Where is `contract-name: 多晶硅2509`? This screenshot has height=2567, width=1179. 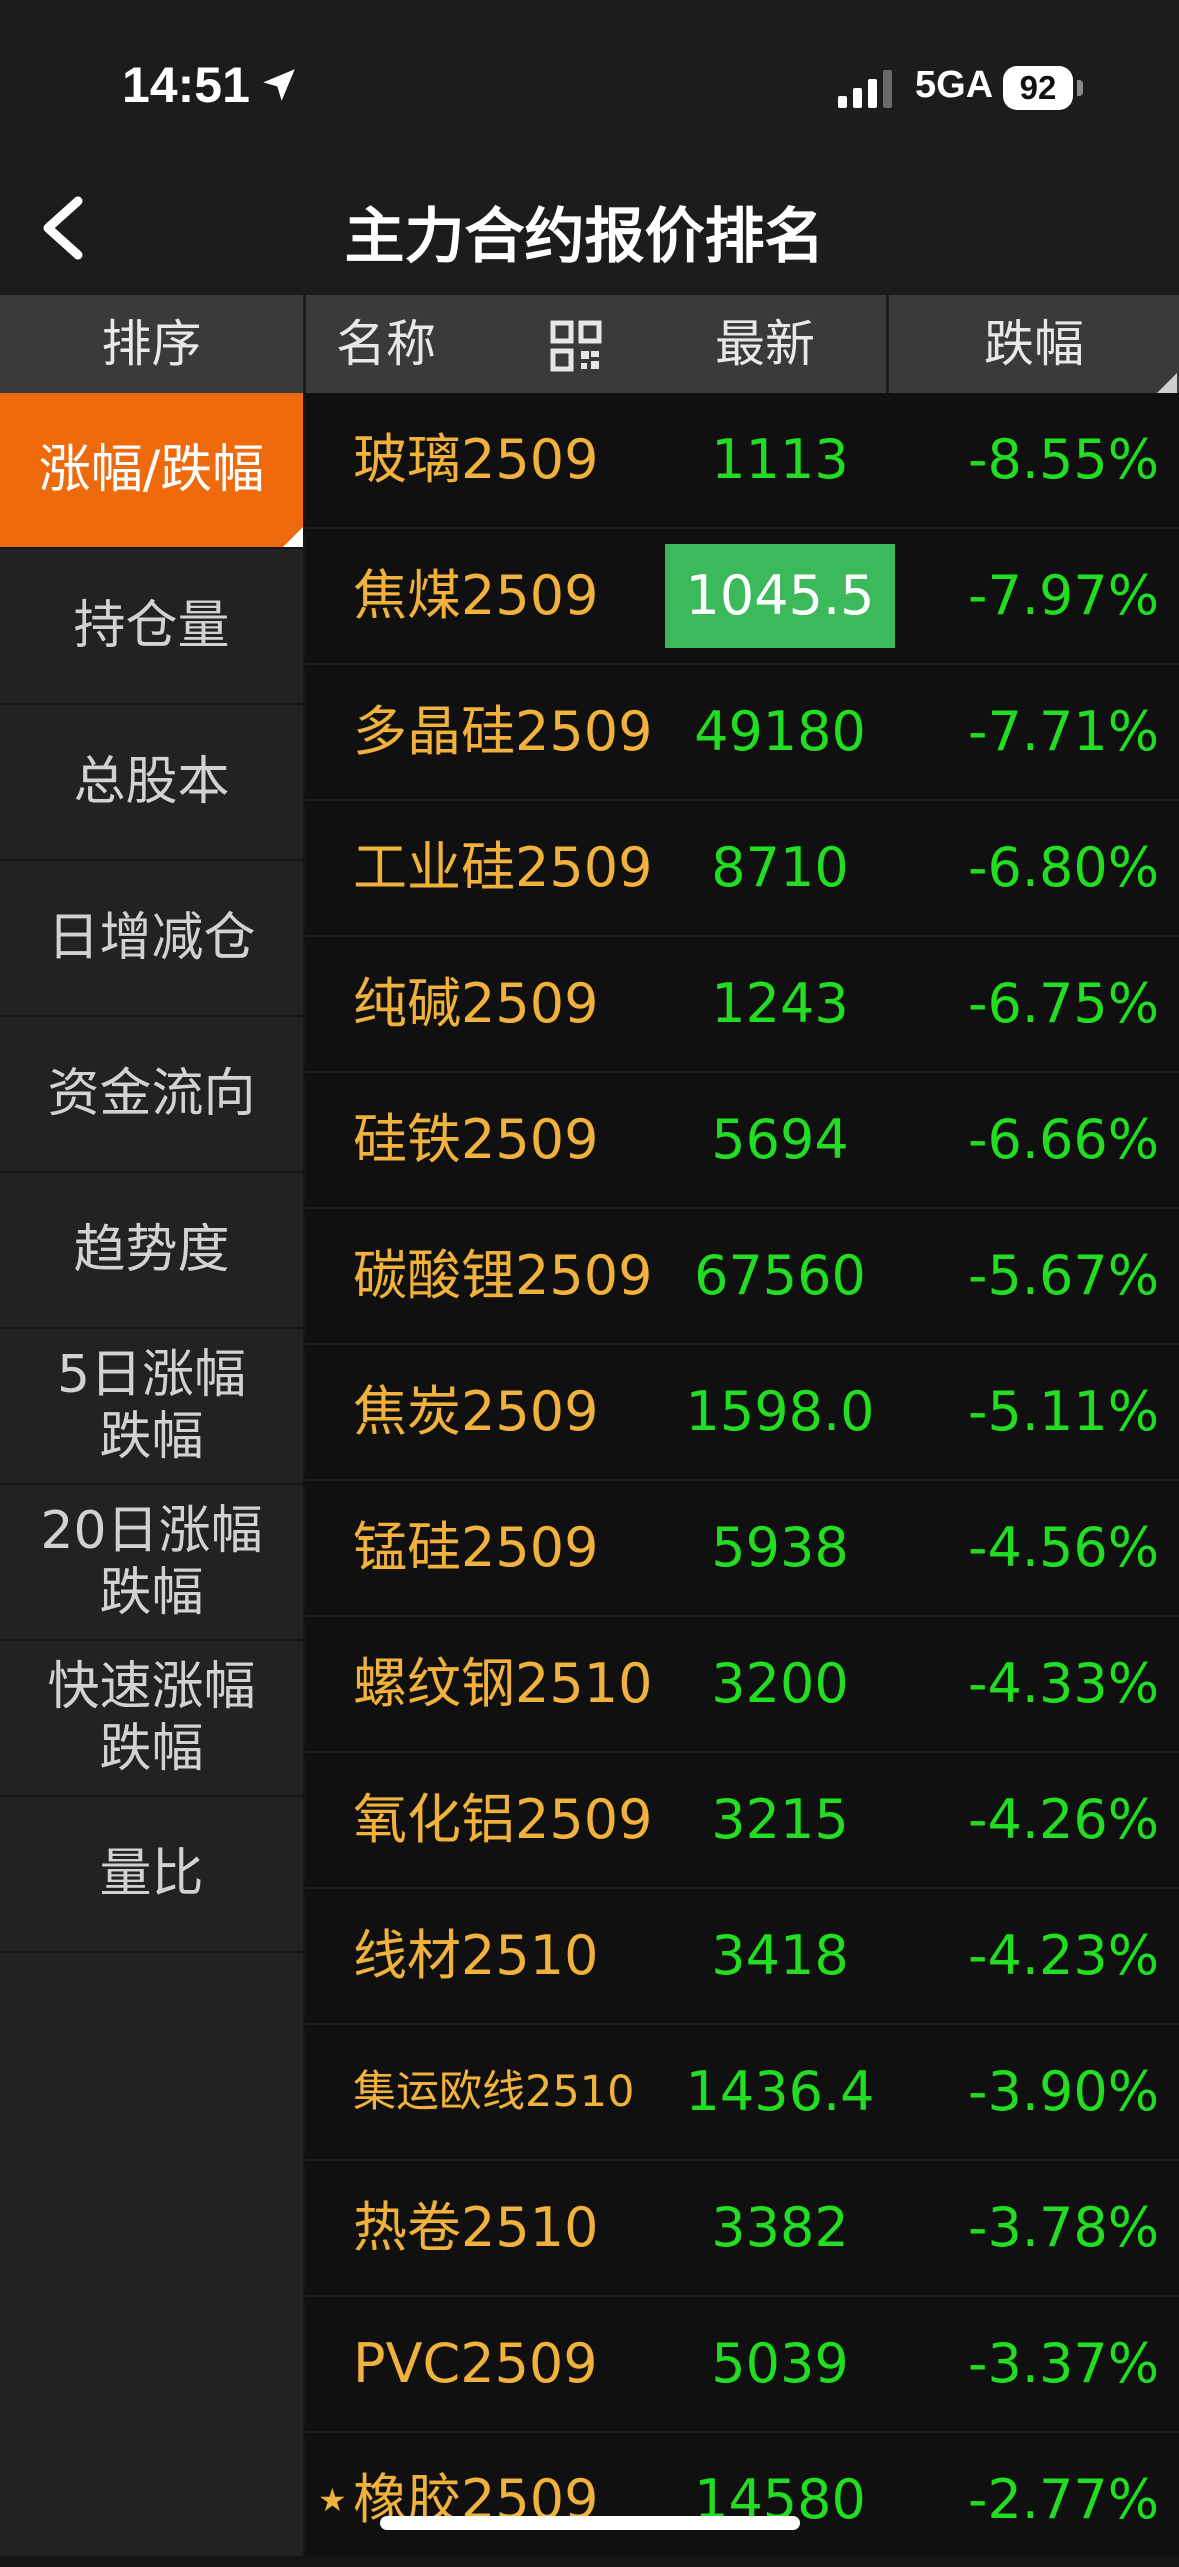 contract-name: 多晶硅2509 is located at coordinates (503, 731).